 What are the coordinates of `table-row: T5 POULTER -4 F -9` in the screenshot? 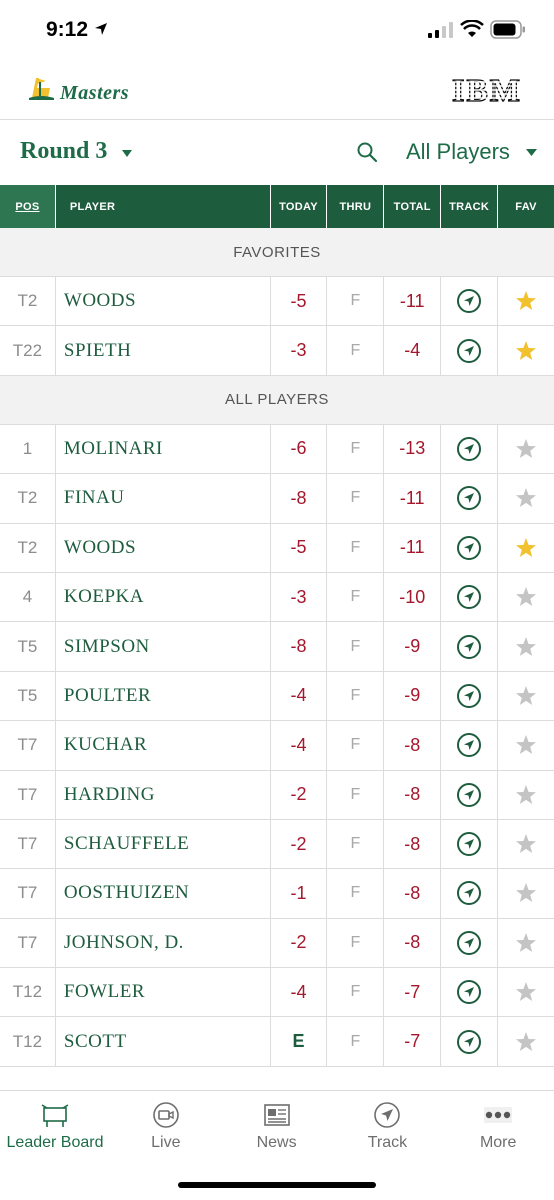 It's located at (277, 696).